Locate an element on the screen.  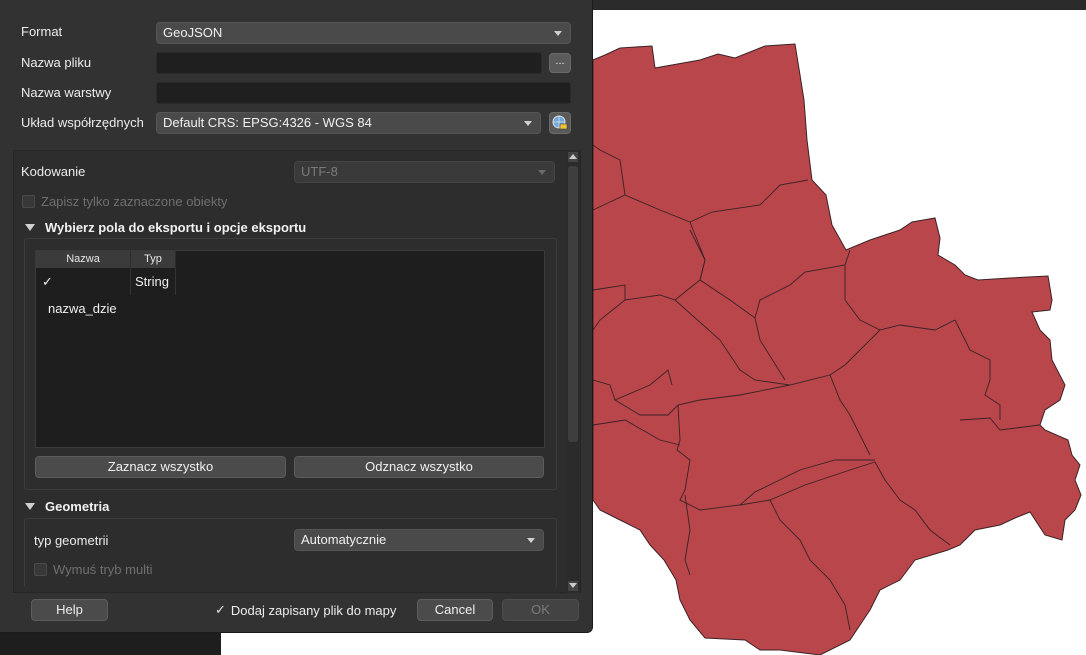
check-icon: ✓ is located at coordinates (47, 281).